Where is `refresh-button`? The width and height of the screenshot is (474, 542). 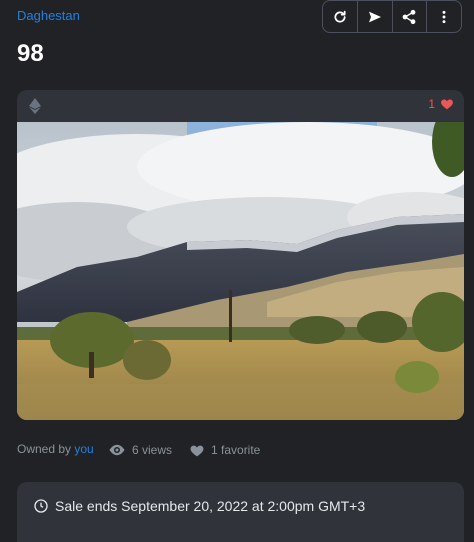
refresh-button is located at coordinates (340, 16).